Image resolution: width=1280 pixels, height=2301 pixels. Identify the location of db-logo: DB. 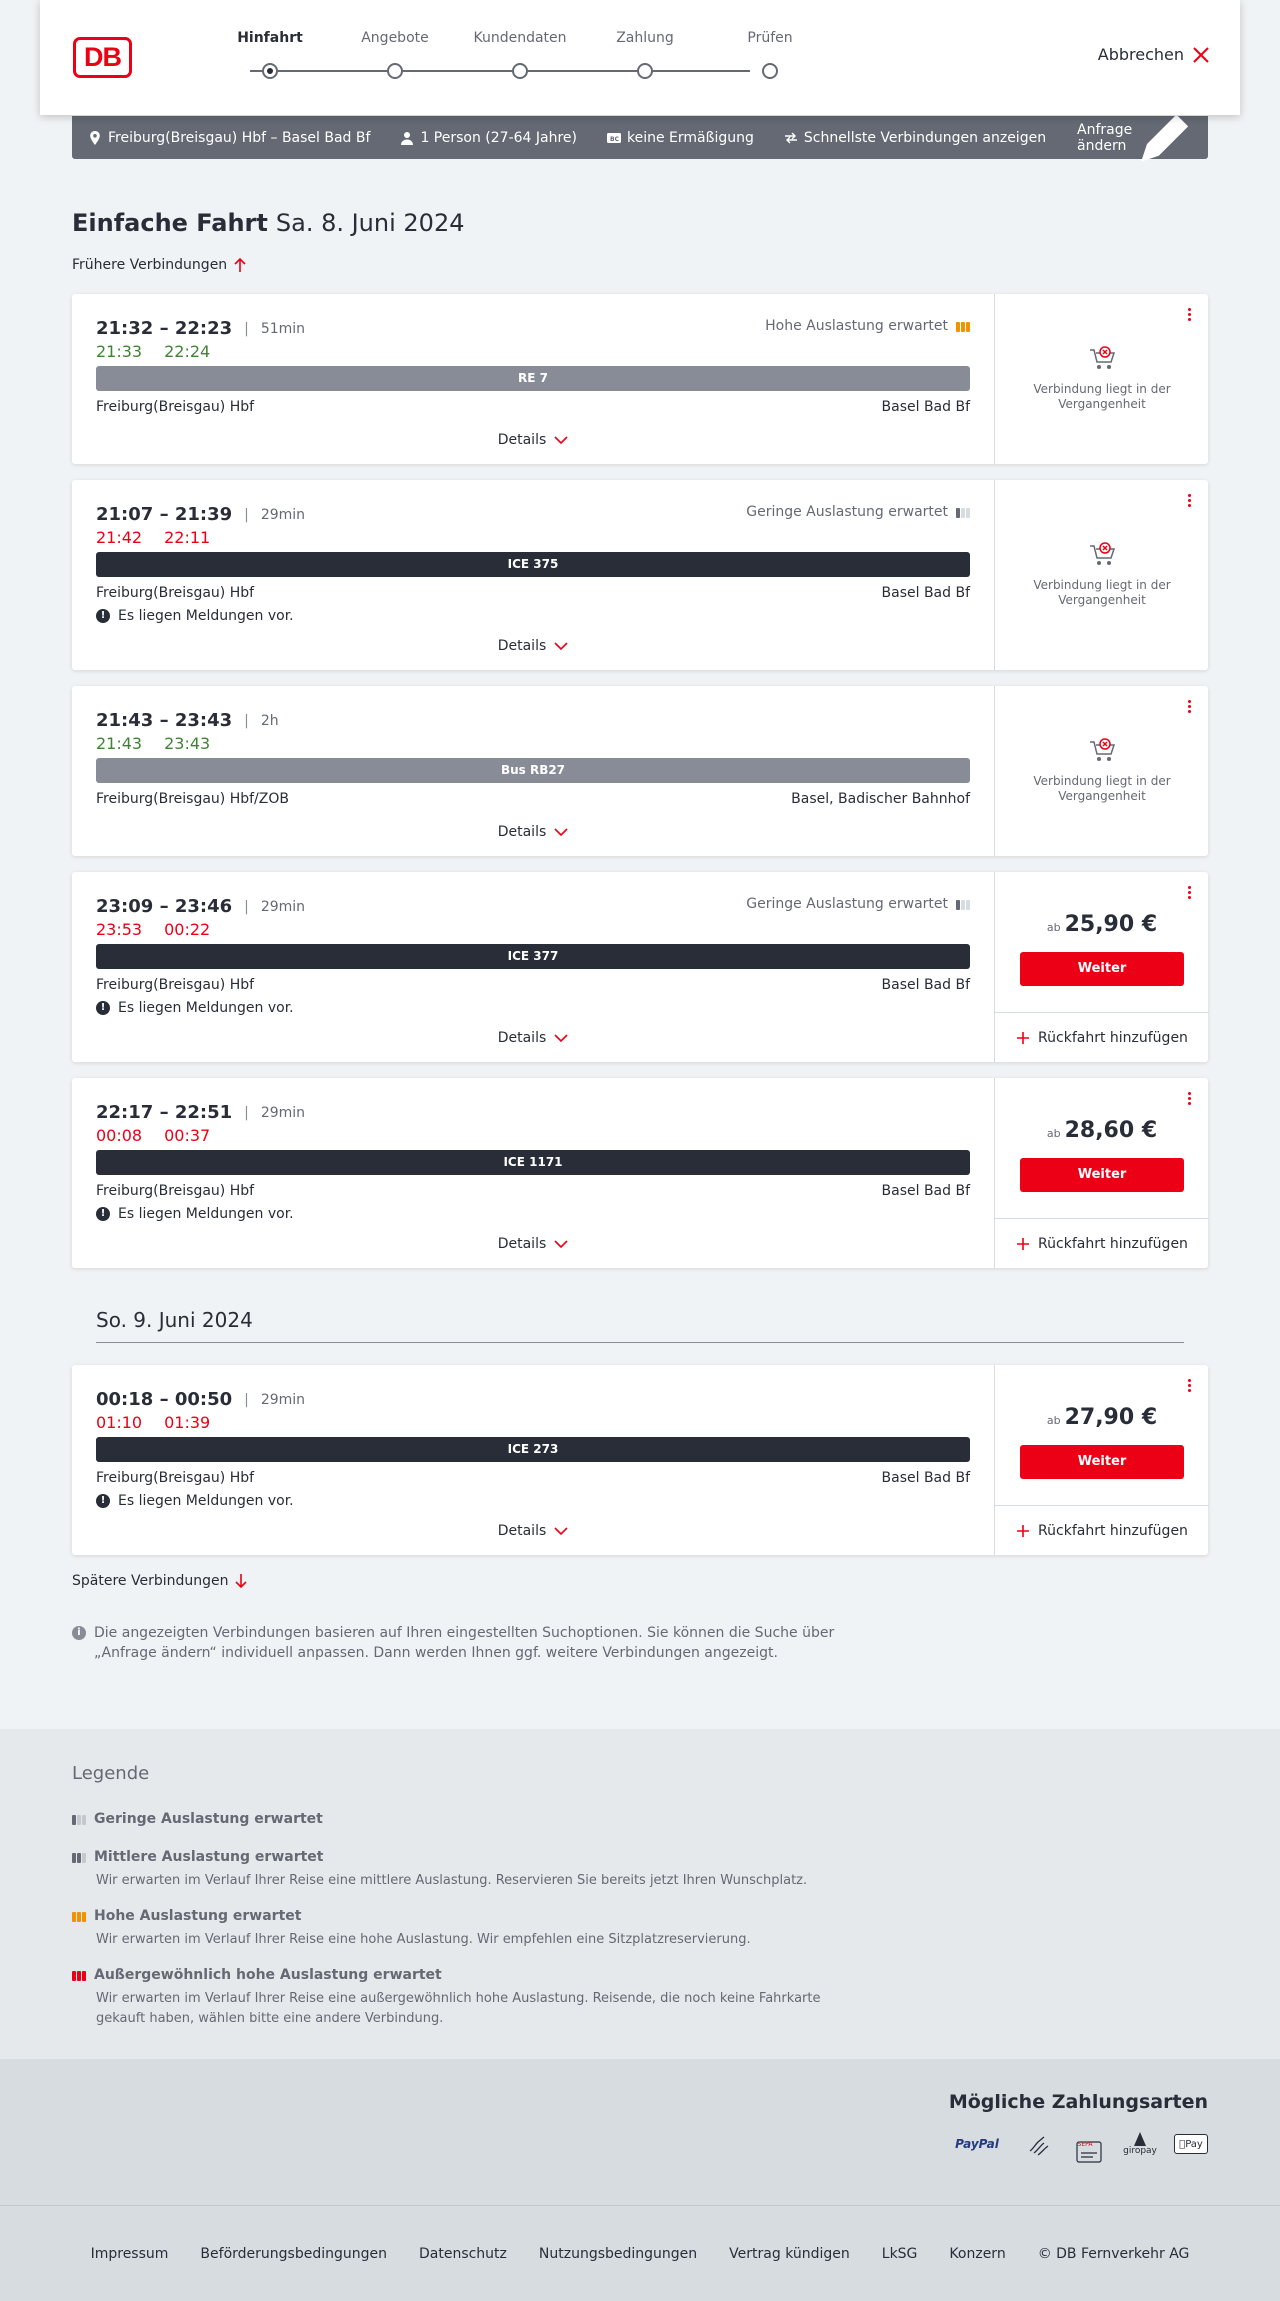
(102, 57).